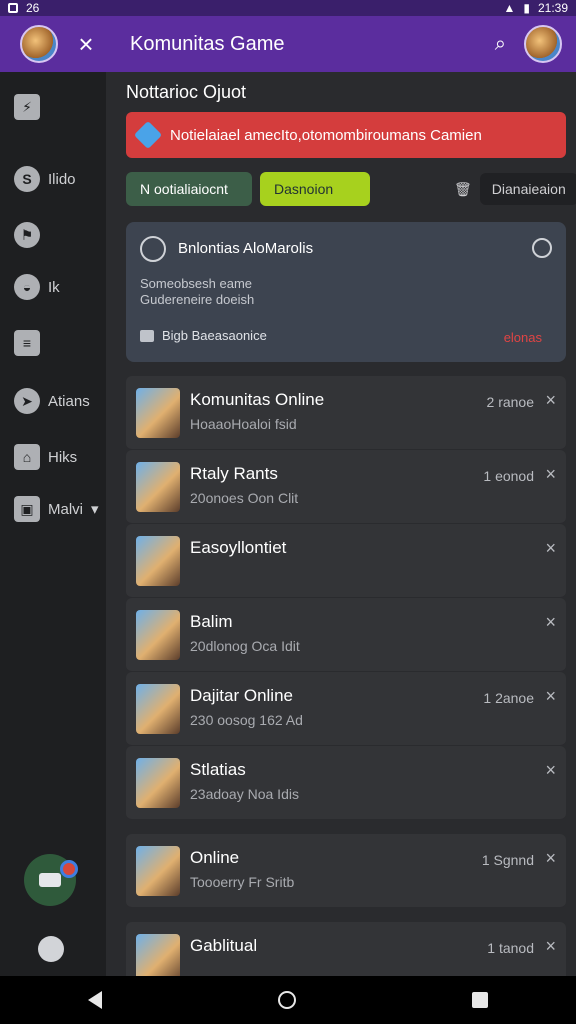 This screenshot has height=1024, width=576. Describe the element at coordinates (542, 248) in the screenshot. I see `clock-icon` at that location.